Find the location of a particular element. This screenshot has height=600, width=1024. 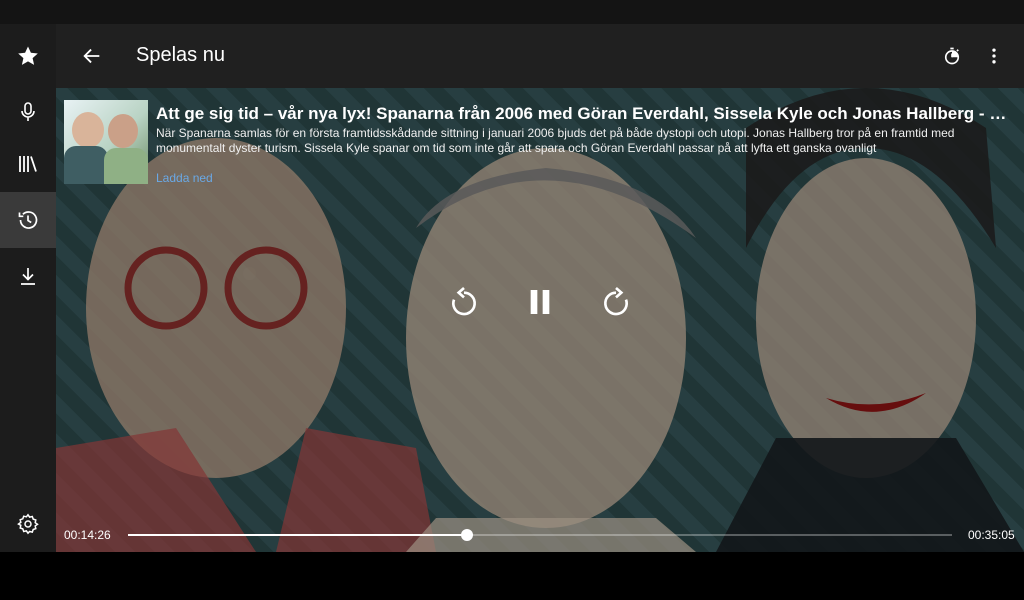

sidebar-item-downloads is located at coordinates (28, 276).